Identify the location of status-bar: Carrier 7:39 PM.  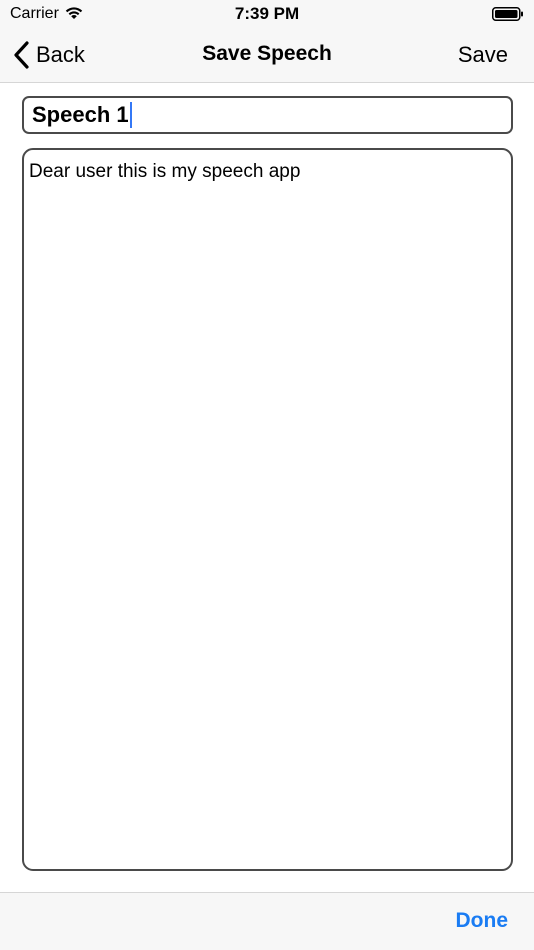
(267, 14).